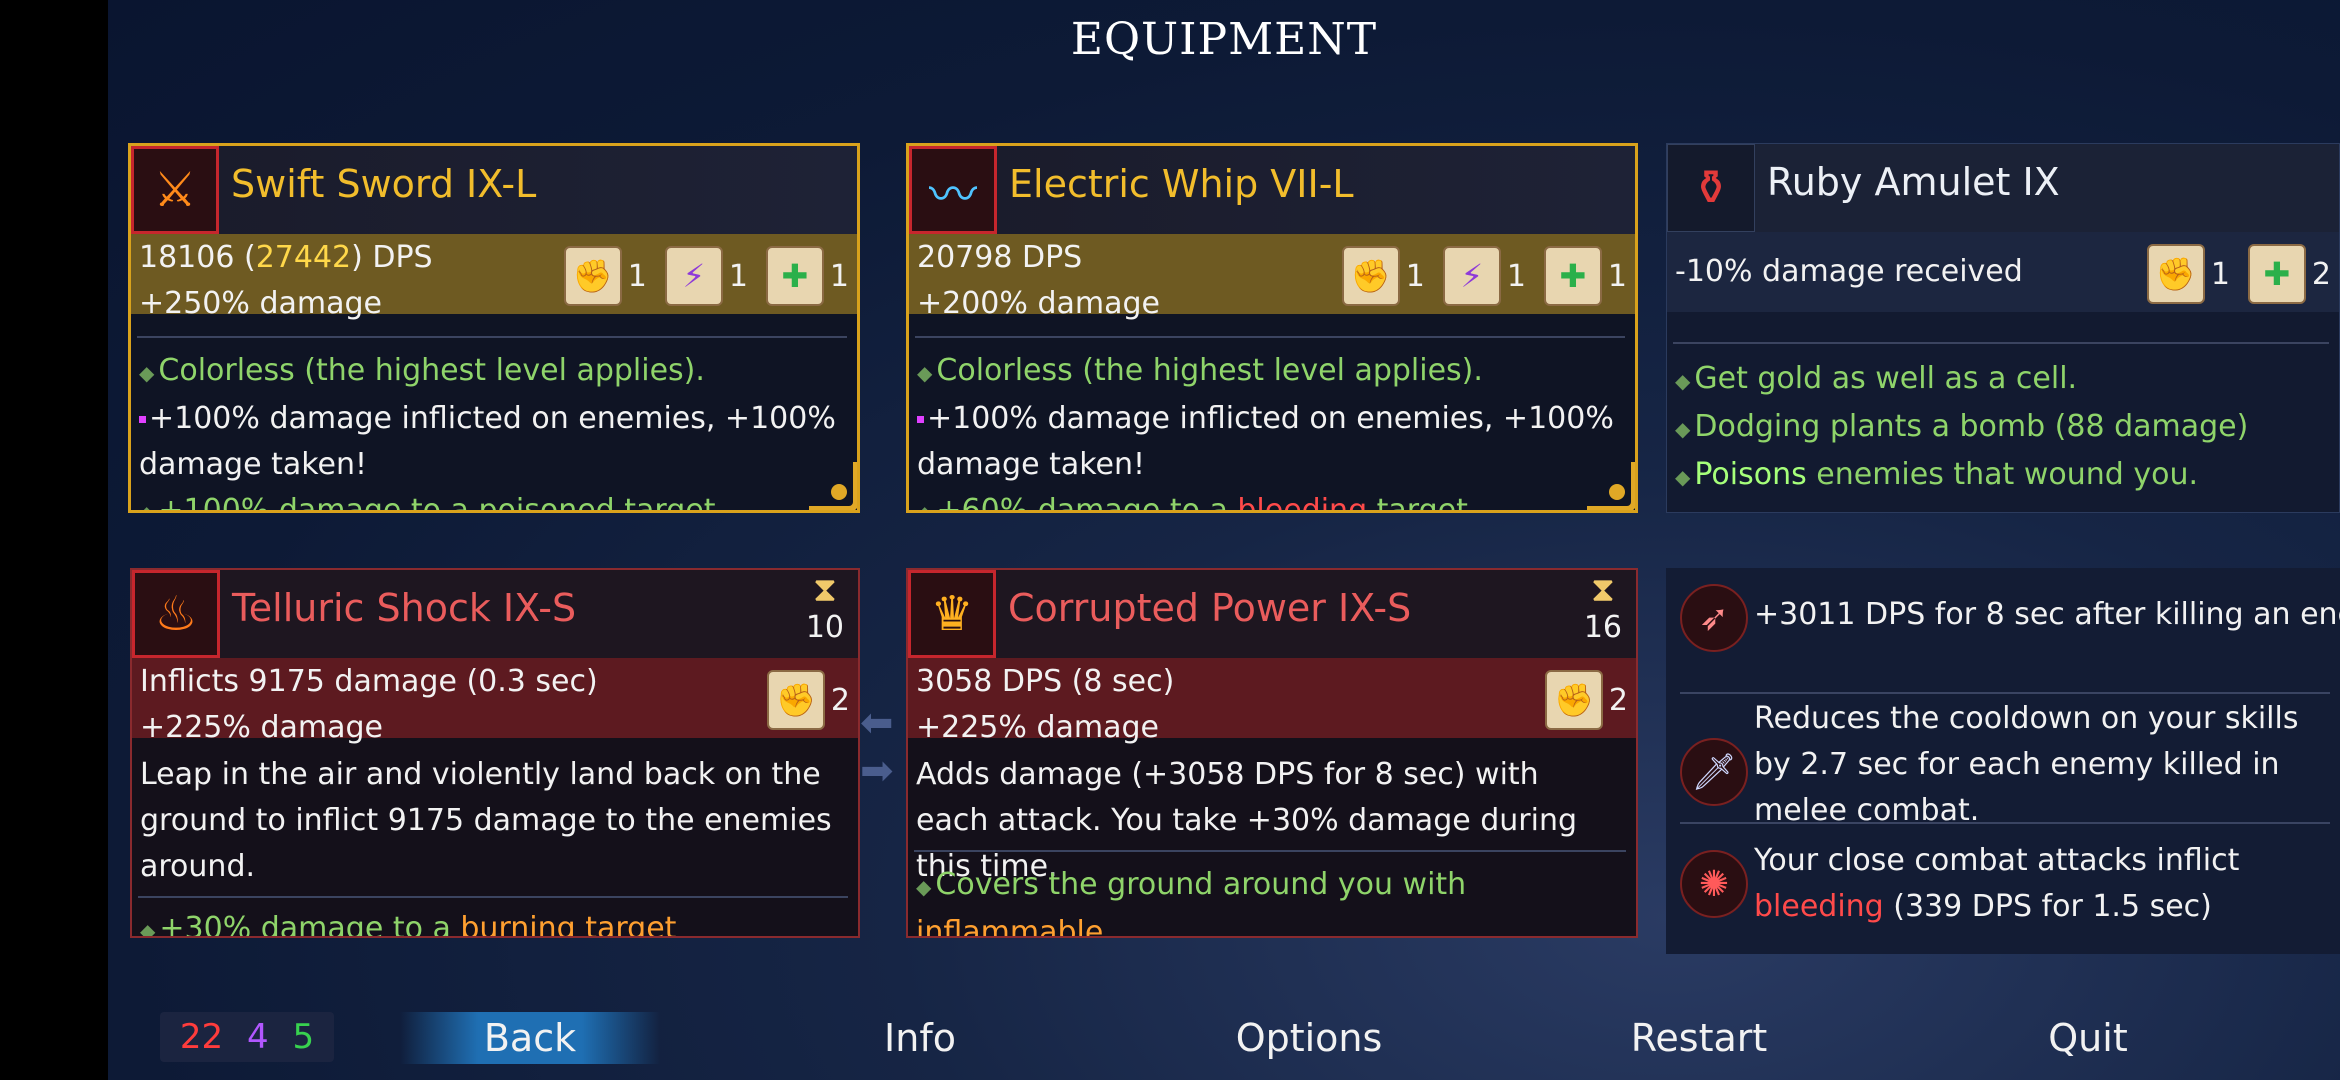 The height and width of the screenshot is (1080, 2340). I want to click on dagger-icon: 🗡, so click(1714, 772).